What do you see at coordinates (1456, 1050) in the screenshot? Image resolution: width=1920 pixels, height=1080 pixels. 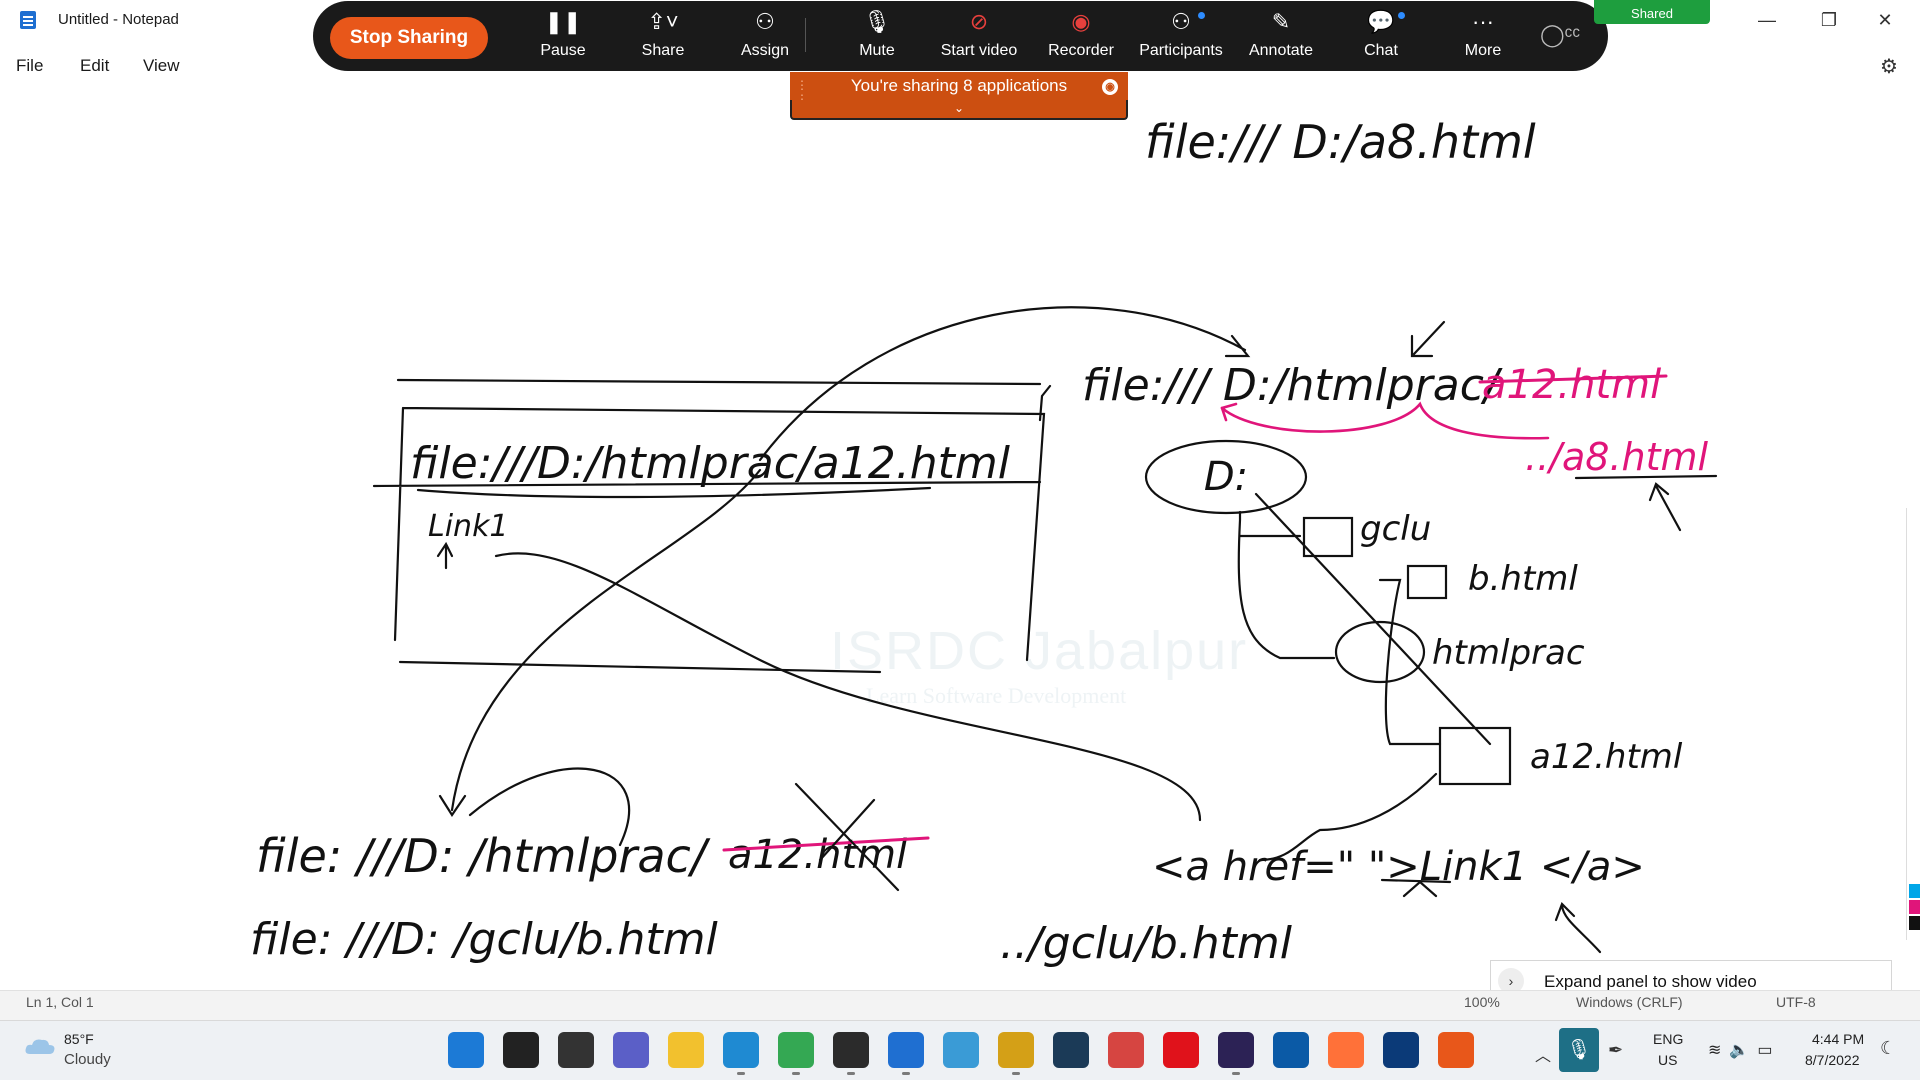 I see `zoom-icon` at bounding box center [1456, 1050].